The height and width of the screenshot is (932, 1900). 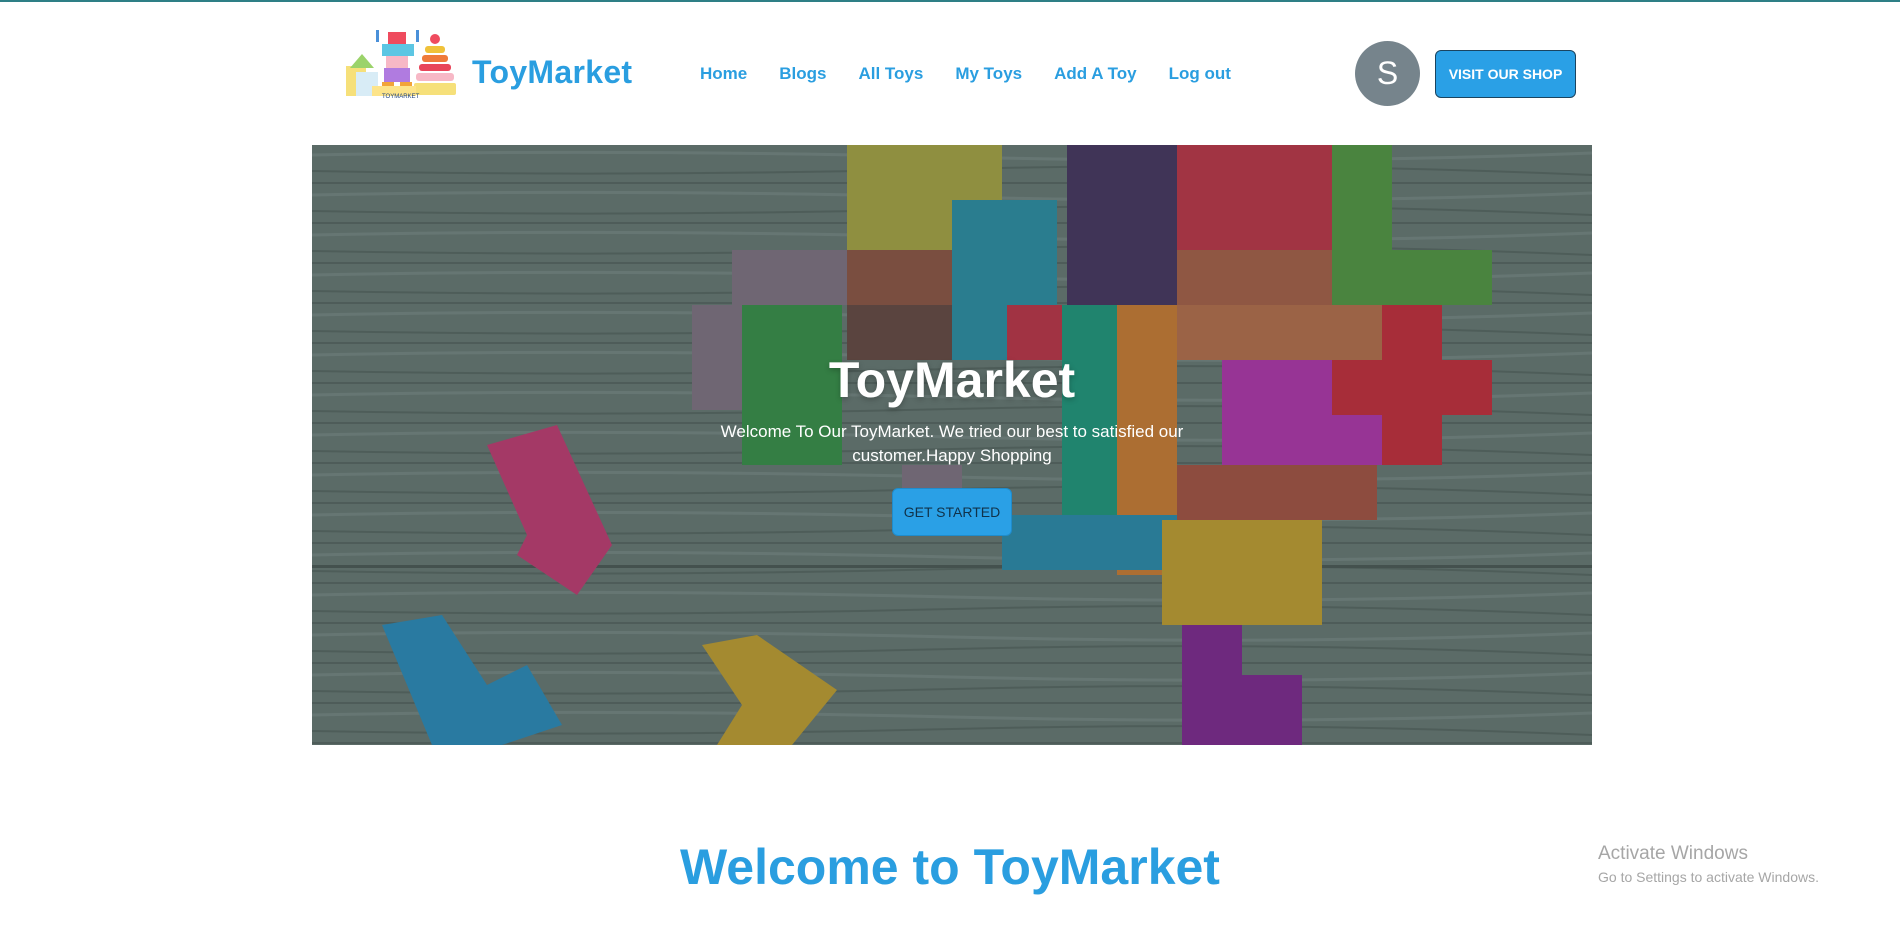 I want to click on activate-windows-title: Activate Windows, so click(x=1673, y=853).